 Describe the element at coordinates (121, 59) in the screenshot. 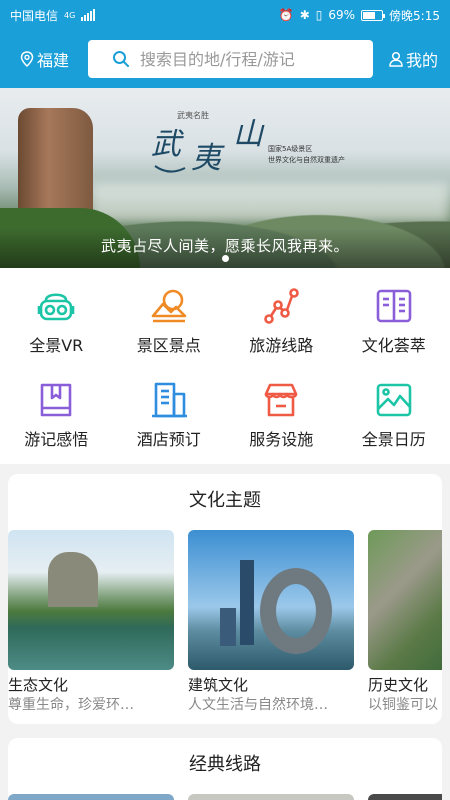

I see `search-icon` at that location.